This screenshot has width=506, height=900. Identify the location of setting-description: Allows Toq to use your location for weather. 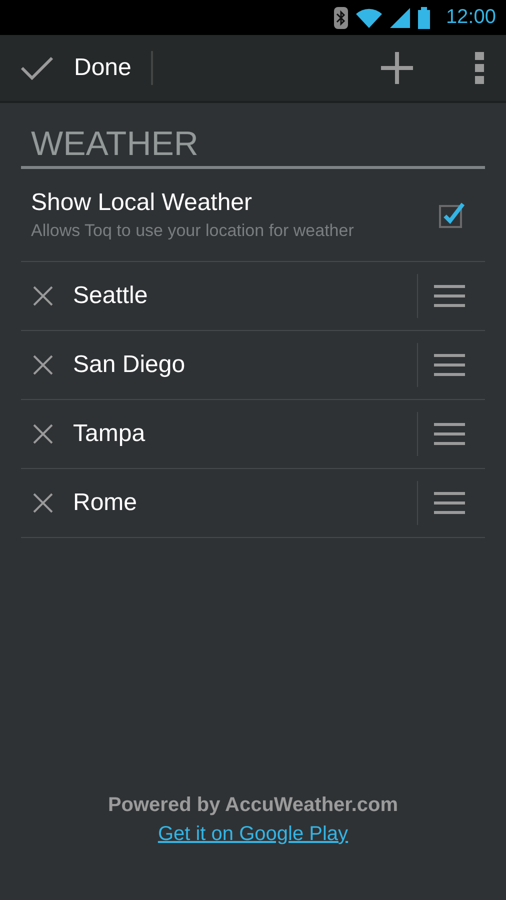
(193, 231).